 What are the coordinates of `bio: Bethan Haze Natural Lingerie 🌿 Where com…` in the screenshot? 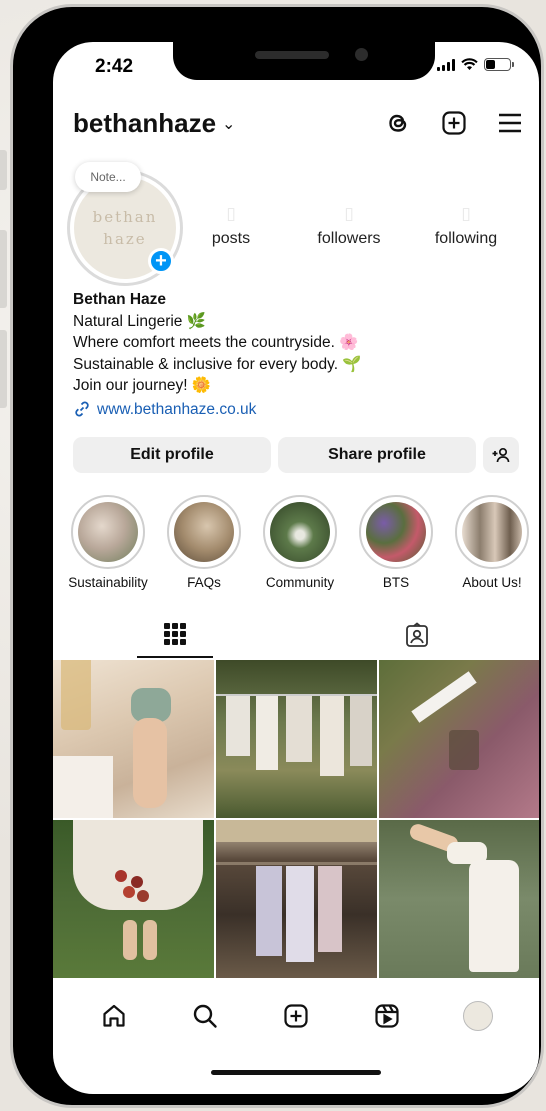 It's located at (293, 354).